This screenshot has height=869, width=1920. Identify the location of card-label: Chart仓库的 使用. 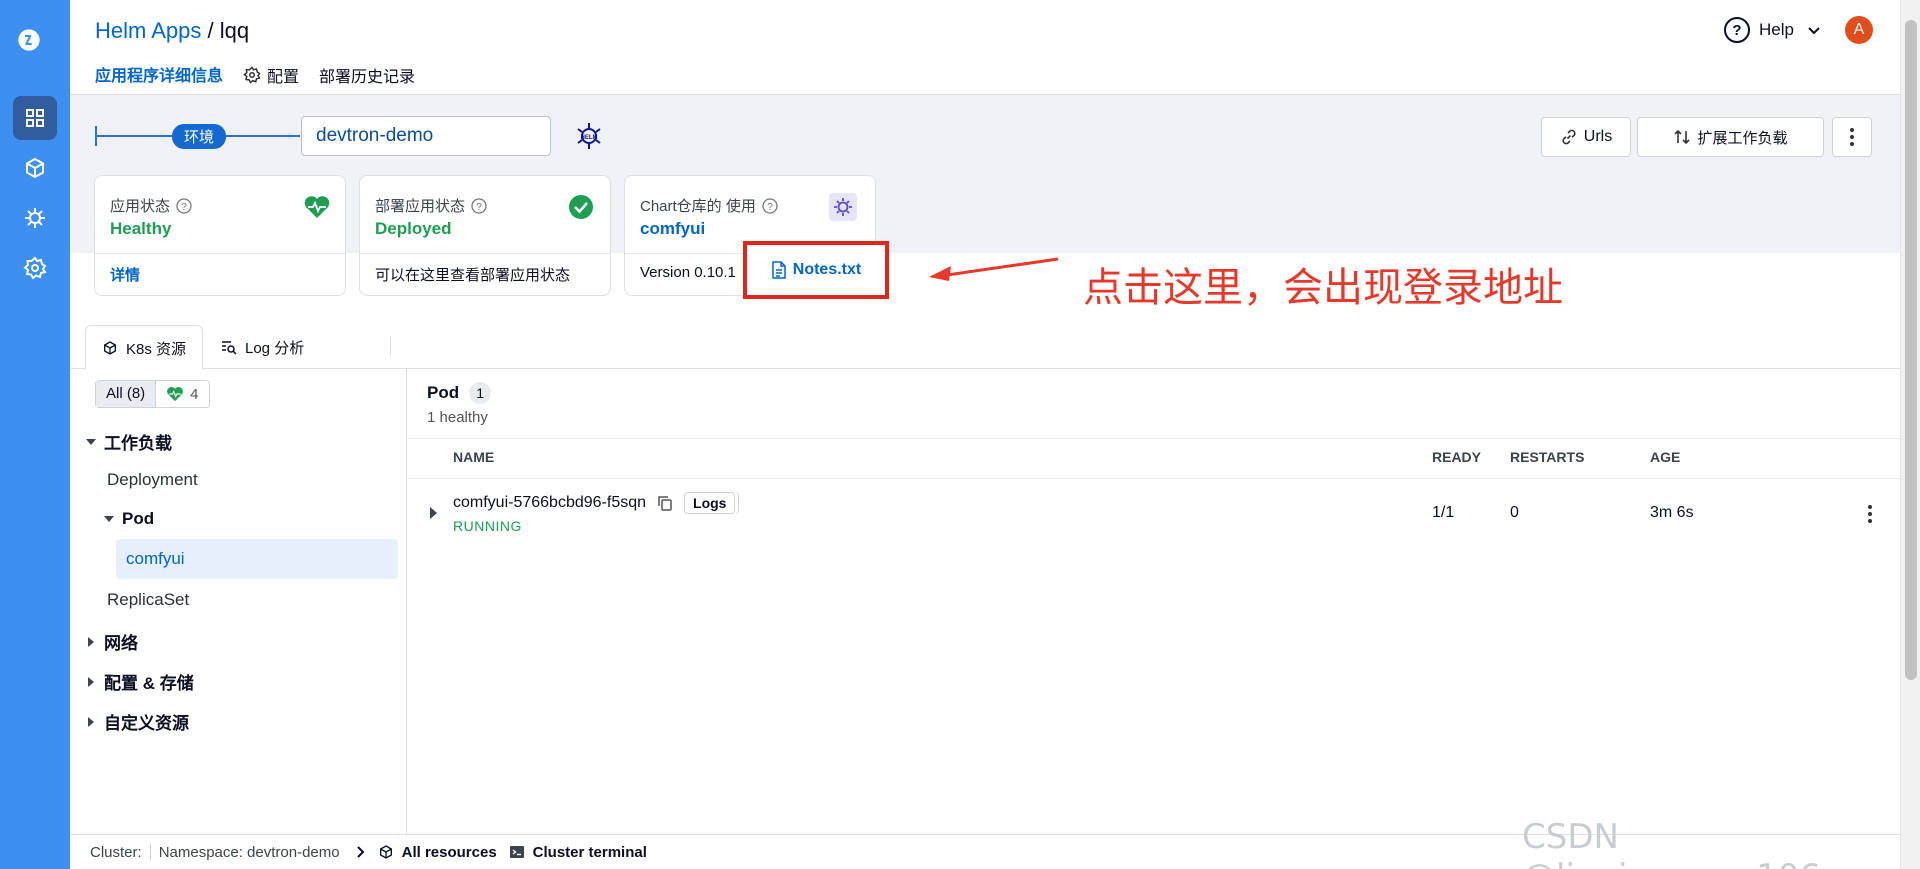
(698, 206).